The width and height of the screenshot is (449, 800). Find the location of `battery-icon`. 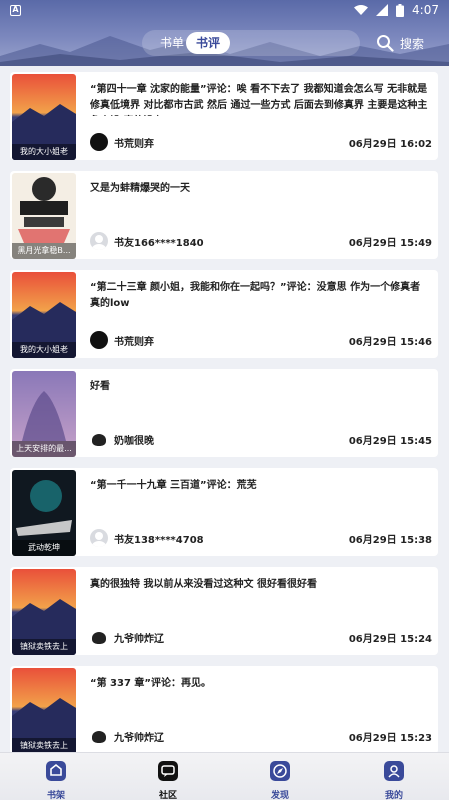

battery-icon is located at coordinates (400, 10).